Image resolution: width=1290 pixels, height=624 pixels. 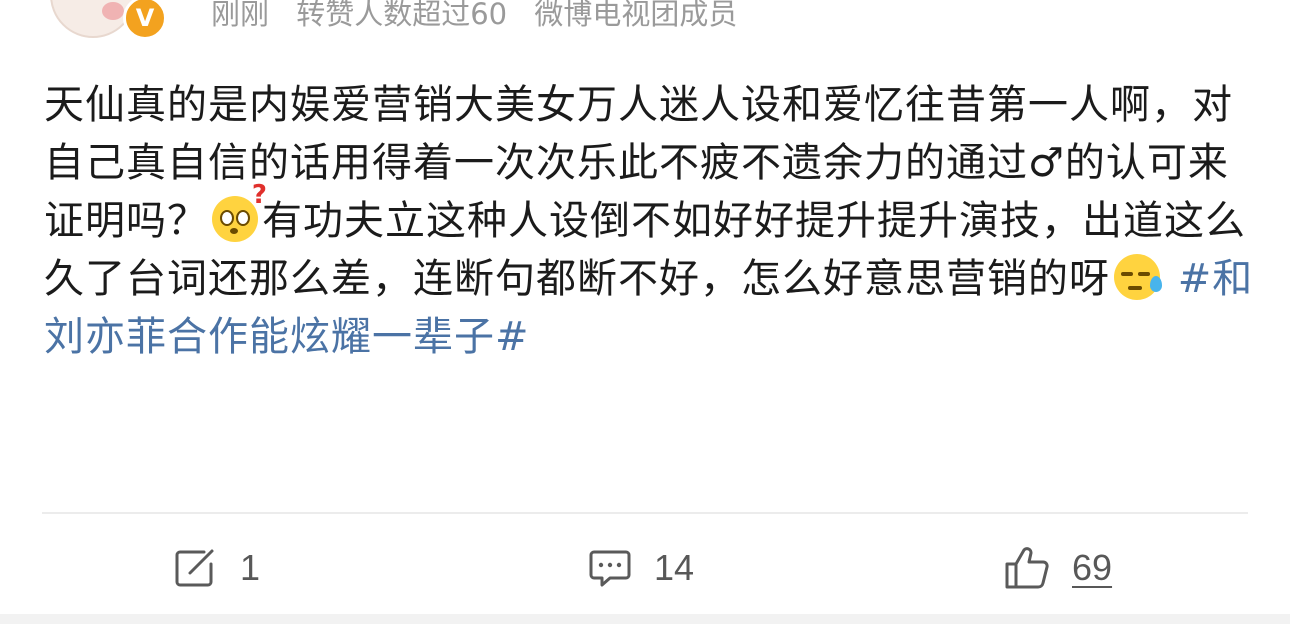 What do you see at coordinates (402, 15) in the screenshot?
I see `repost-info: 转赞人数超过60` at bounding box center [402, 15].